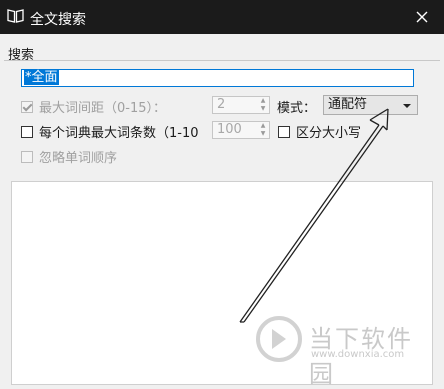 The height and width of the screenshot is (389, 444). I want to click on title-bar: 全文搜索, so click(222, 17).